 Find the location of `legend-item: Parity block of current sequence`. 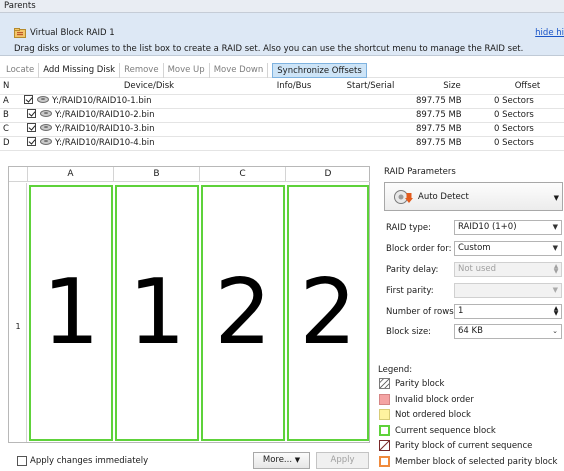

legend-item: Parity block of current sequence is located at coordinates (455, 445).